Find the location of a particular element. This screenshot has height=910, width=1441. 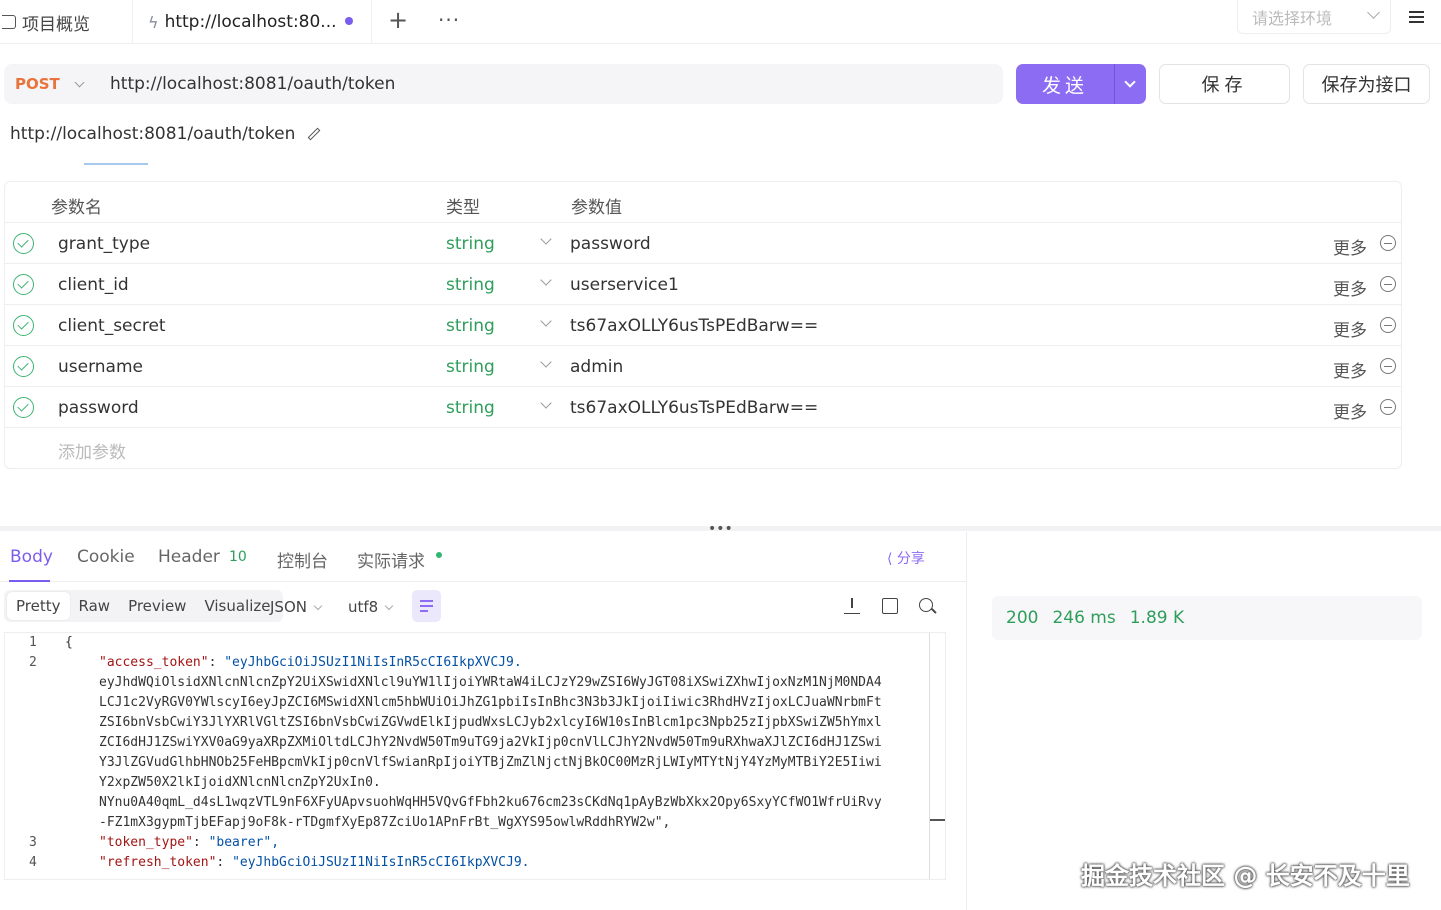

wrap-lines-button is located at coordinates (426, 606).